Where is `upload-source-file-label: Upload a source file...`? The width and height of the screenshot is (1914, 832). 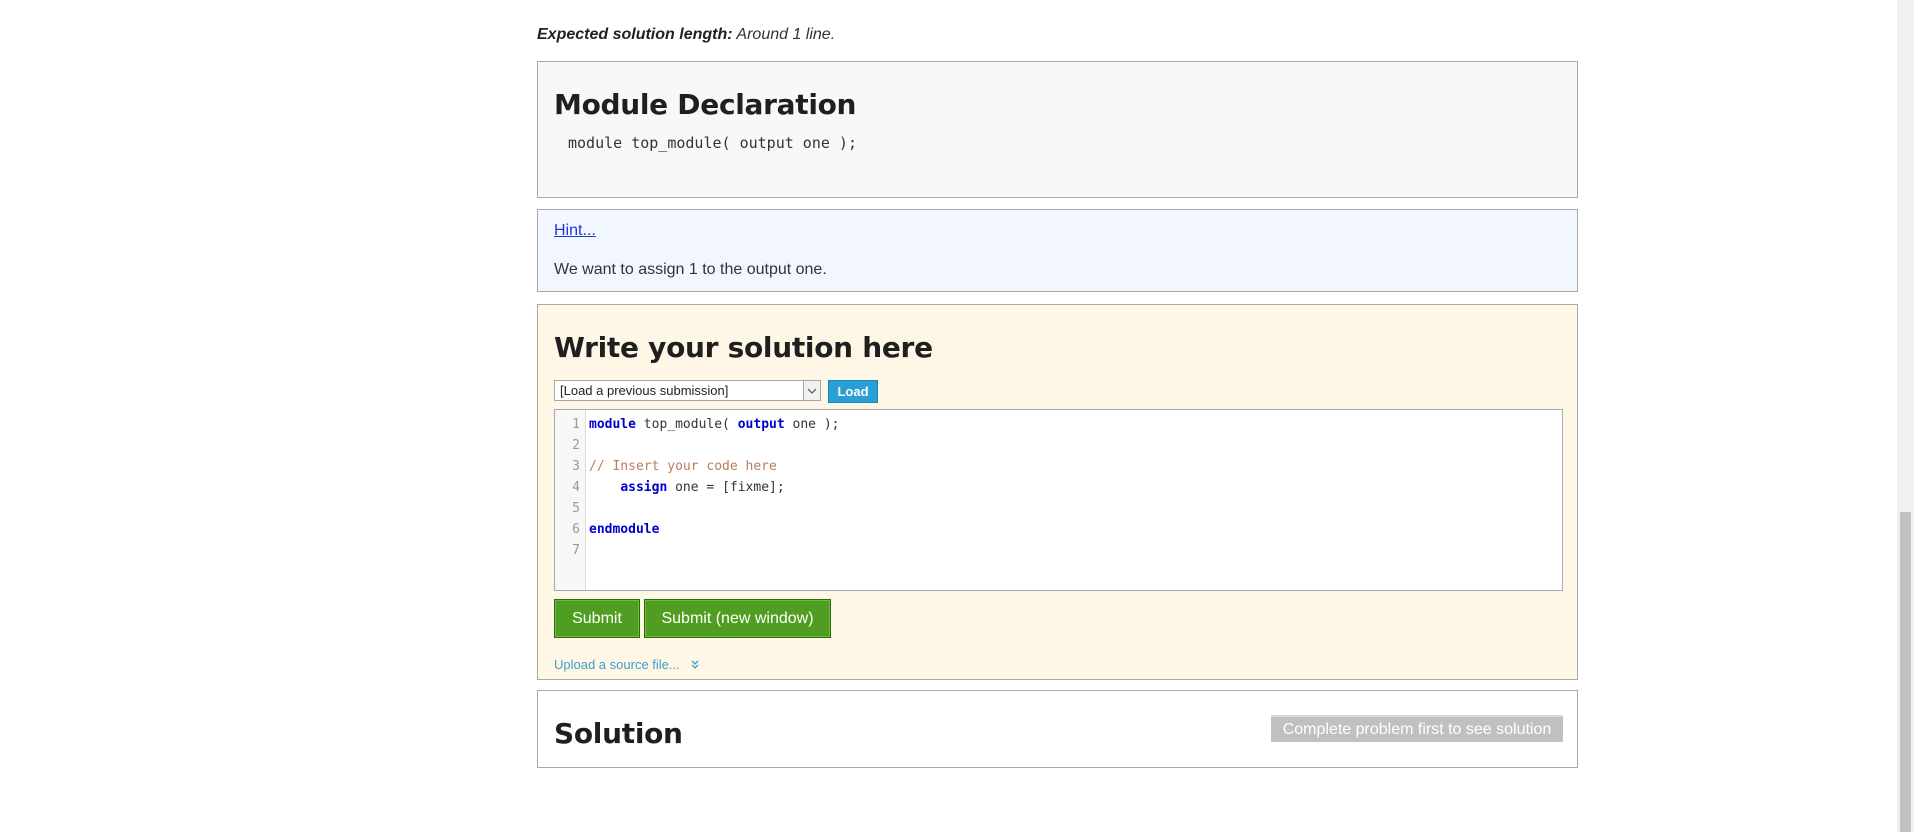 upload-source-file-label: Upload a source file... is located at coordinates (617, 664).